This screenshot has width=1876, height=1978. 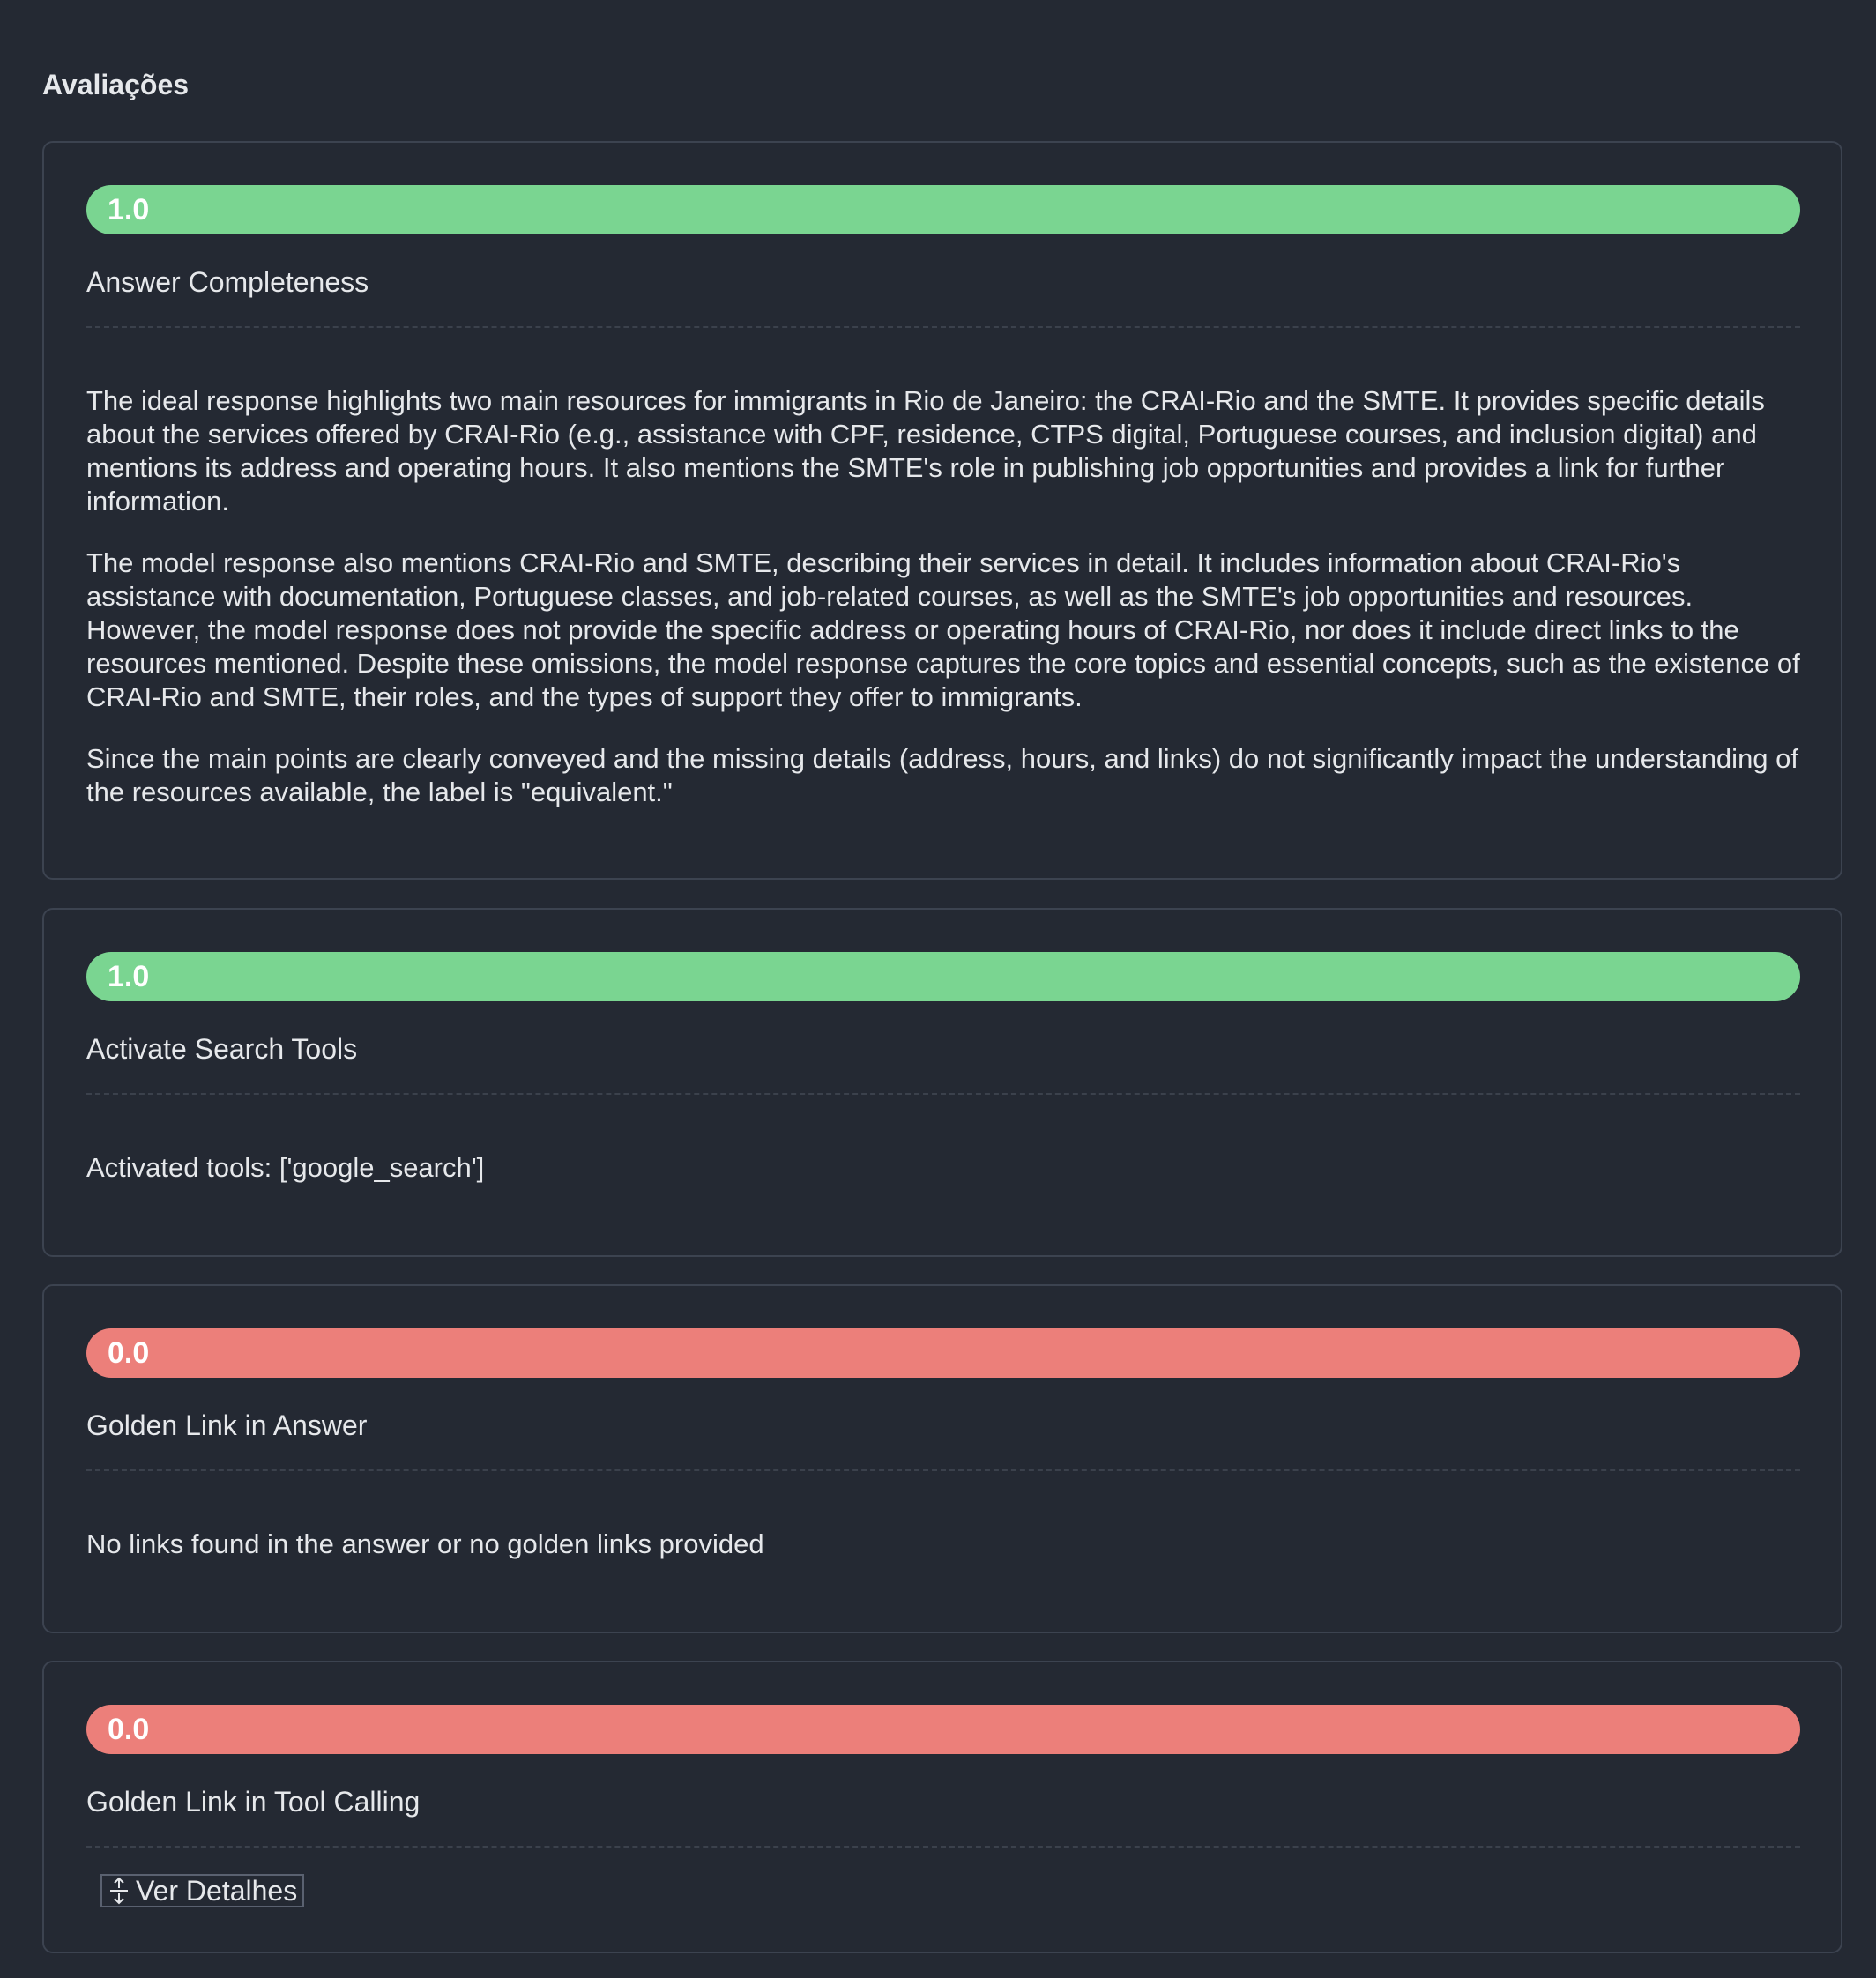 I want to click on evaluation-explanation: Activated tools: ['google_search'], so click(x=943, y=1182).